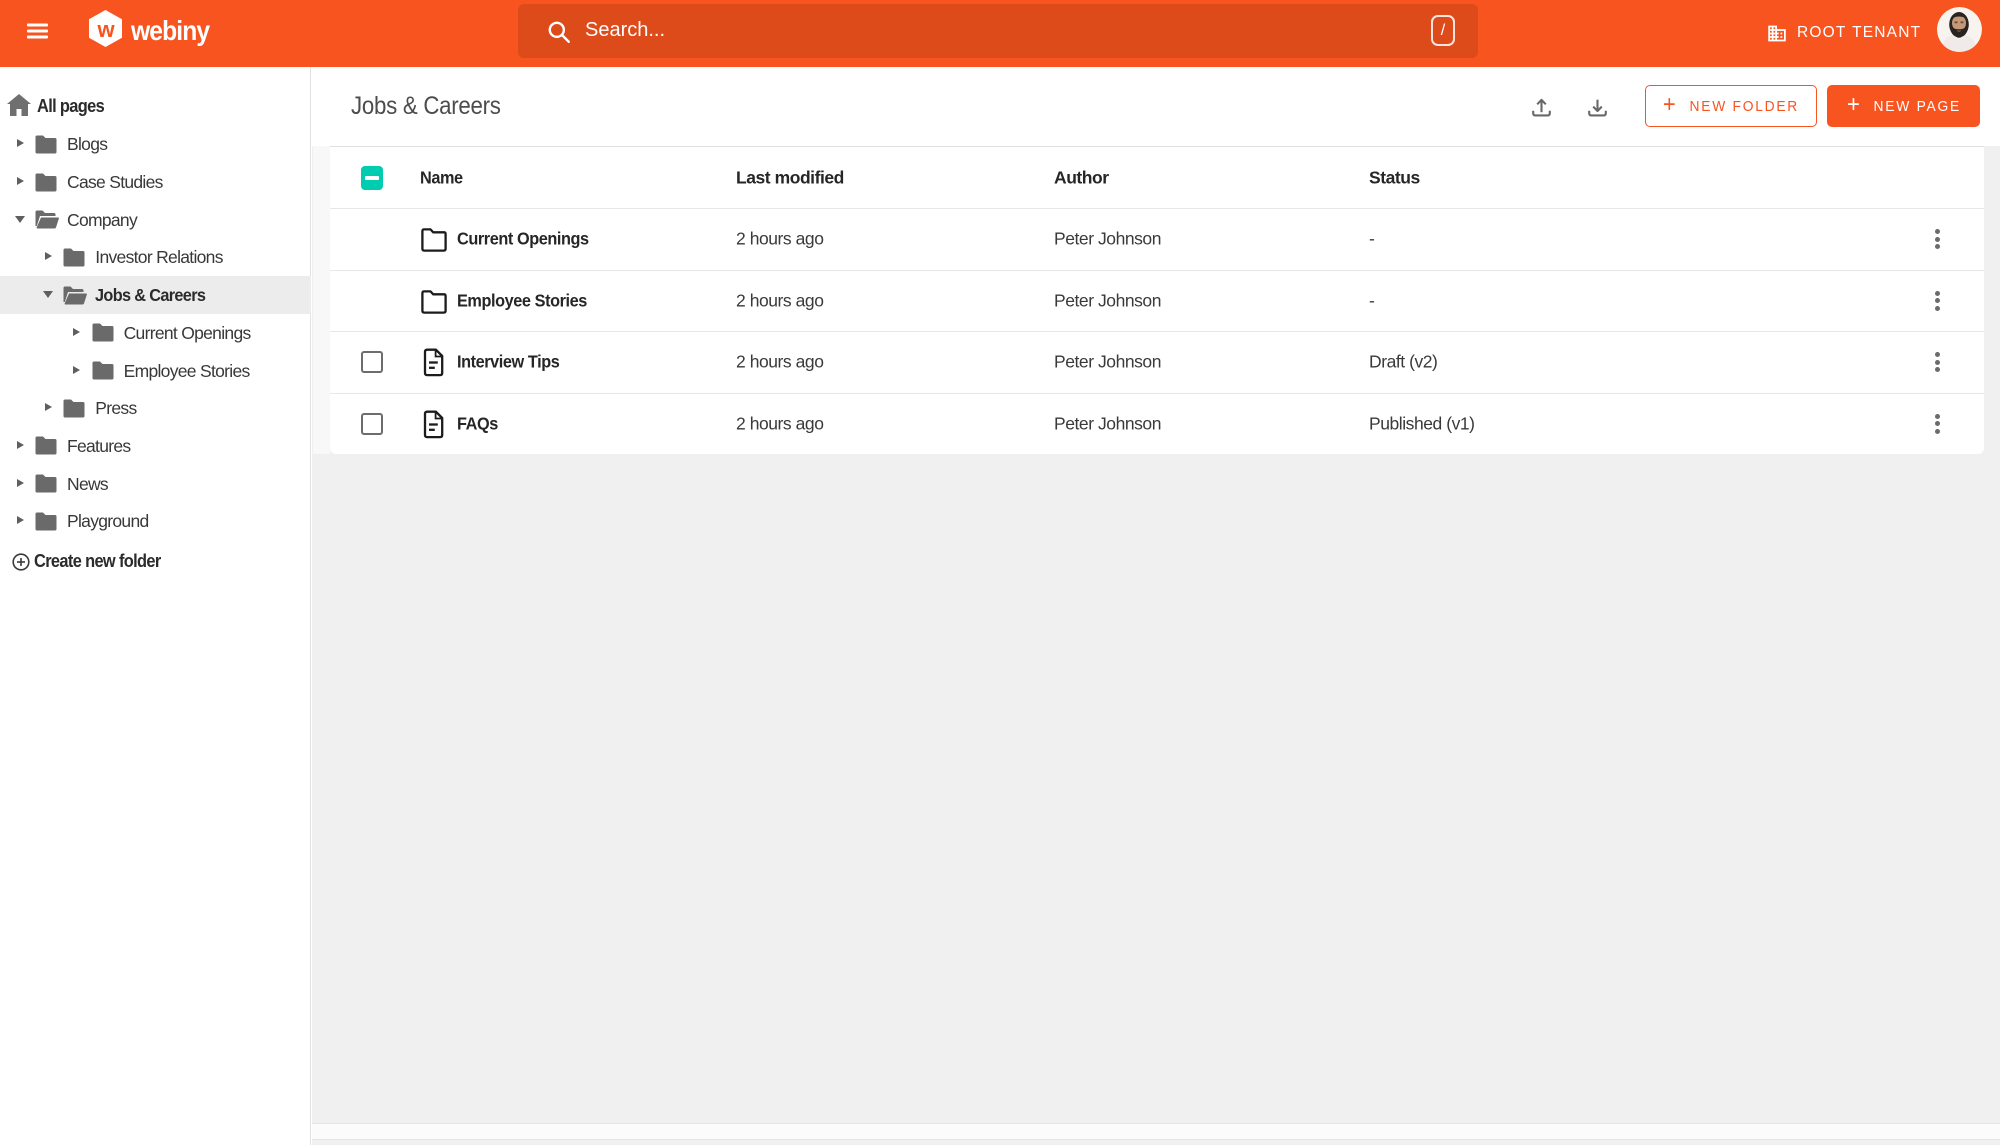 The height and width of the screenshot is (1145, 2000). What do you see at coordinates (105, 29) in the screenshot?
I see `svg-text: w` at bounding box center [105, 29].